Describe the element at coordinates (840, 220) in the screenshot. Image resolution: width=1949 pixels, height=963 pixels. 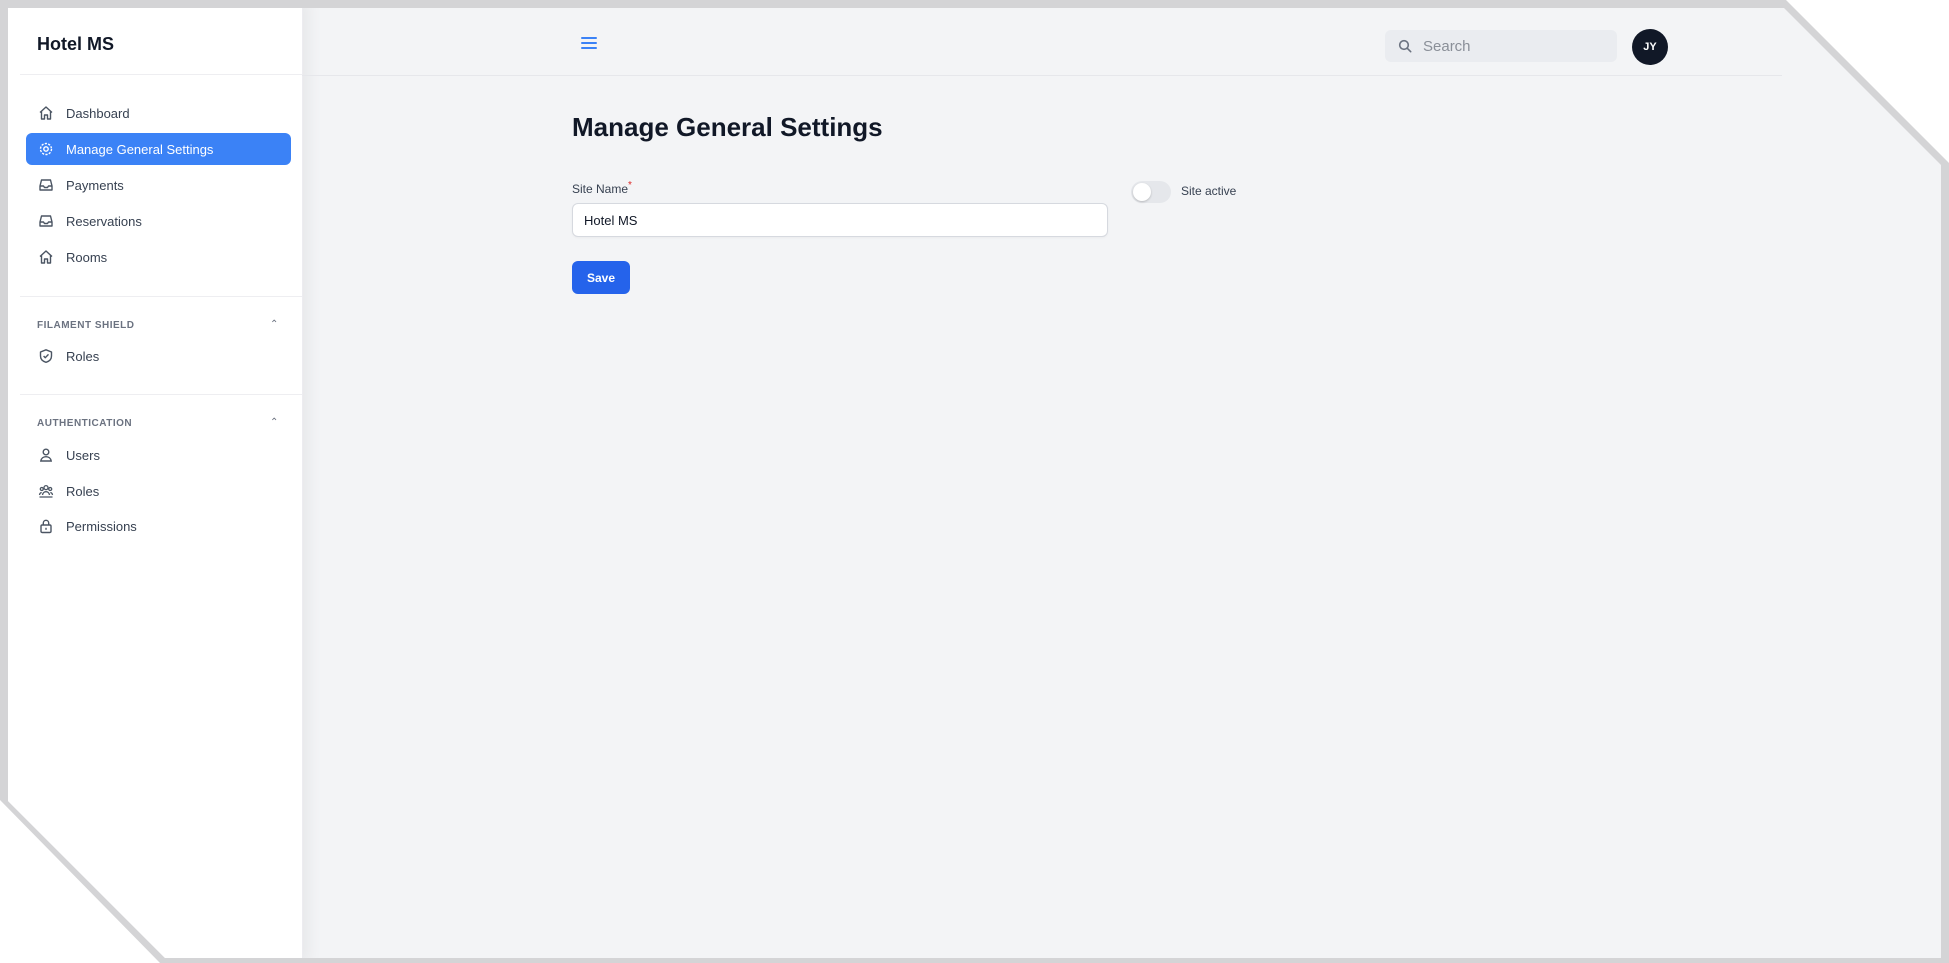
I see `site-name-input` at that location.